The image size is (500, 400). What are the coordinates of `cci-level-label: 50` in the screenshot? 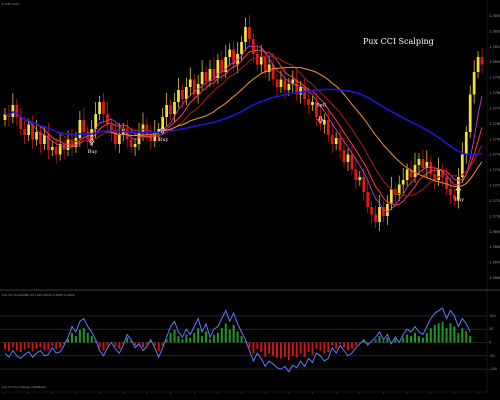 It's located at (491, 329).